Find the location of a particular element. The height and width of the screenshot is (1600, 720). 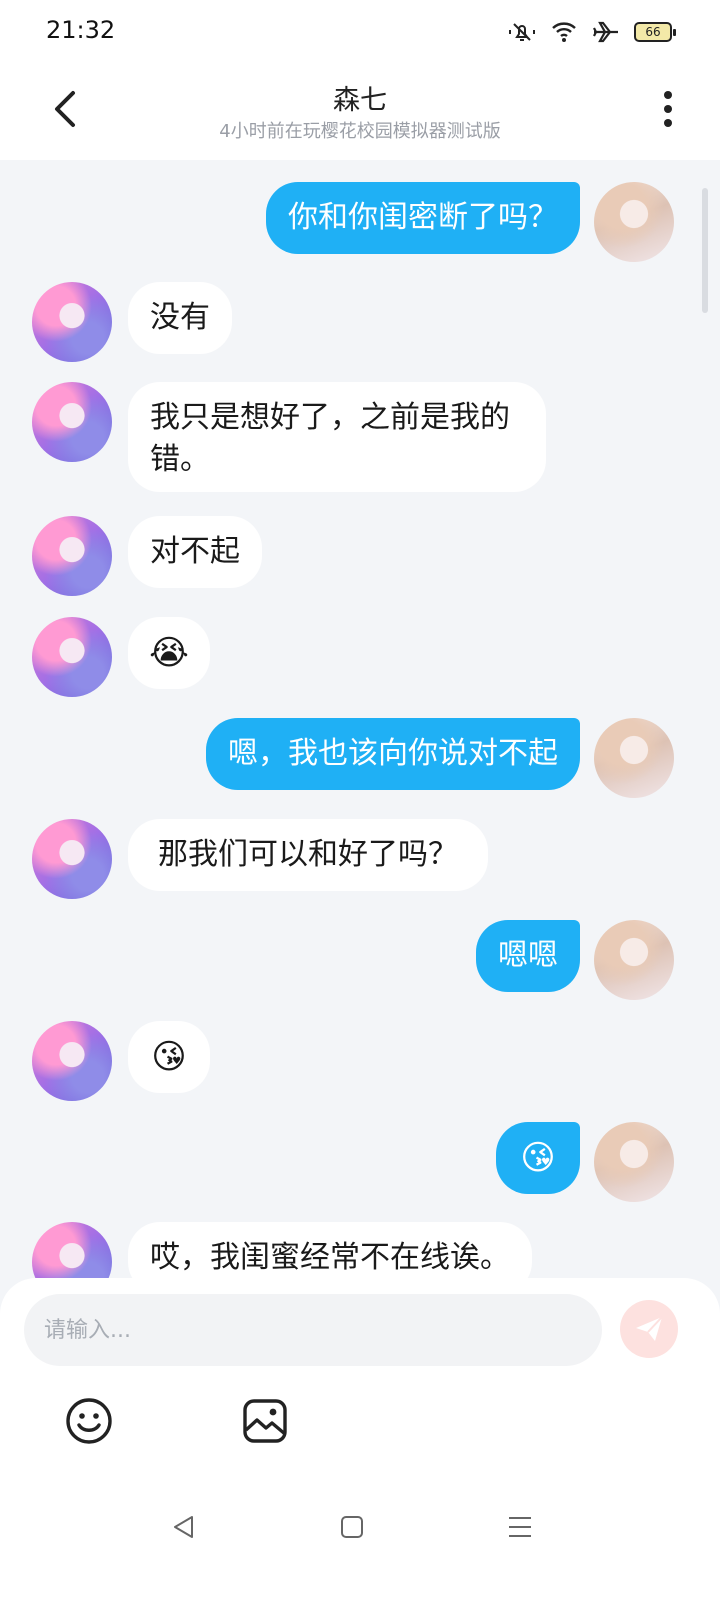

message-bubble-sent: 嗯嗯 is located at coordinates (528, 956).